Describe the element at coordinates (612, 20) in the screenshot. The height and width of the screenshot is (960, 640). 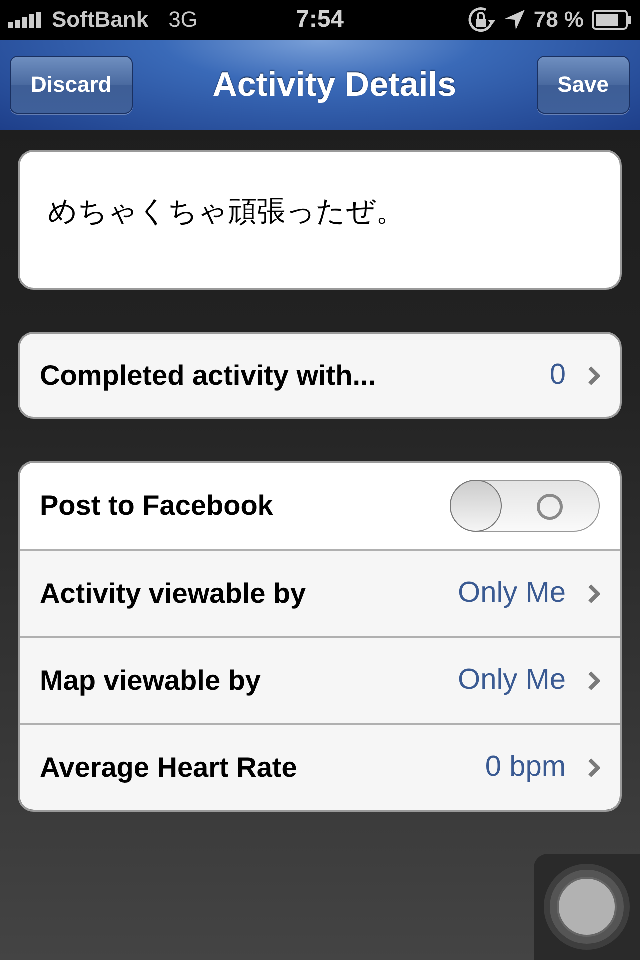
I see `battery-icon` at that location.